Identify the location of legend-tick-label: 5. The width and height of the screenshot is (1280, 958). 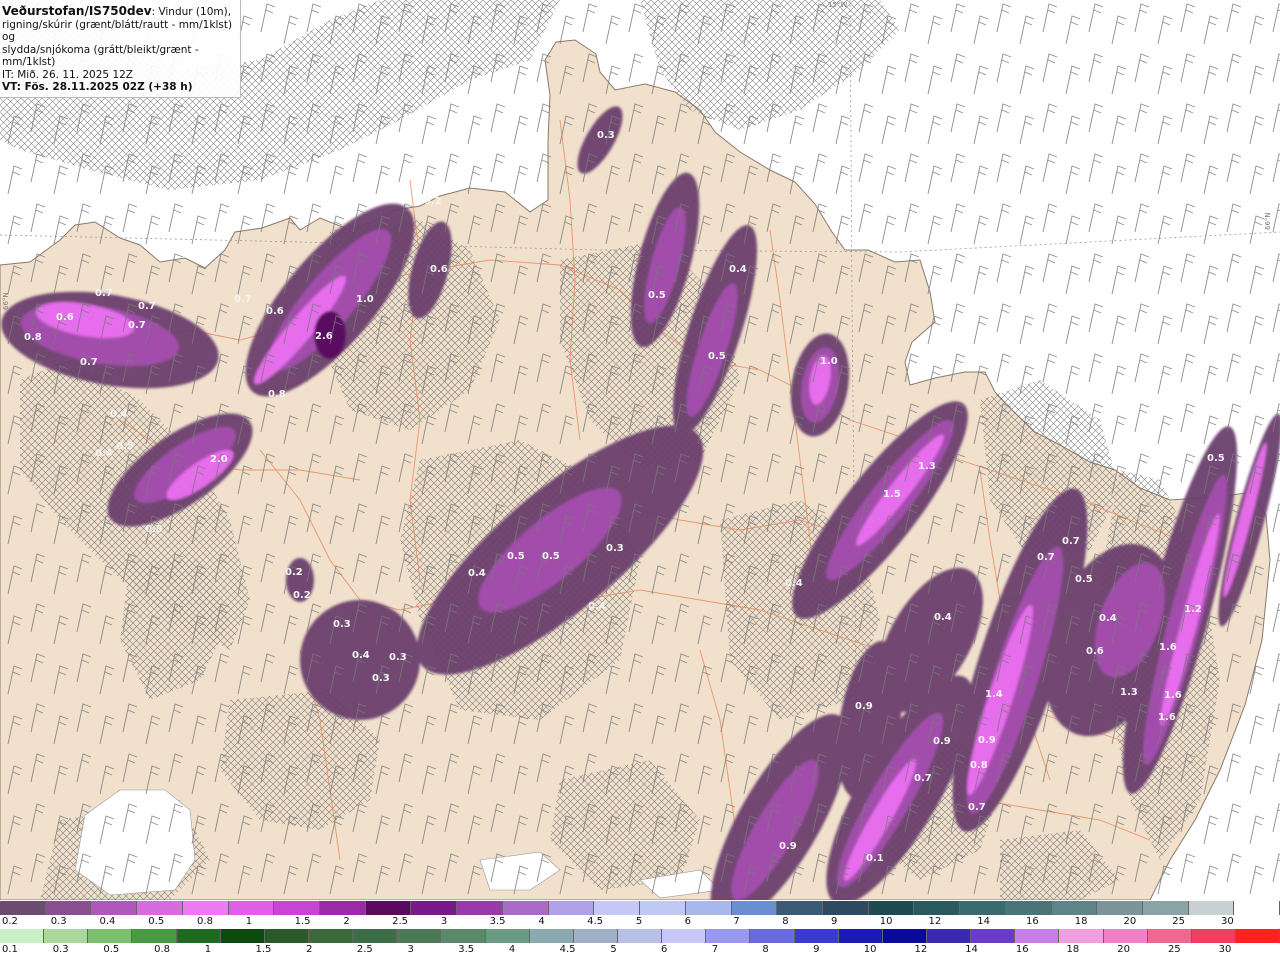
(639, 921).